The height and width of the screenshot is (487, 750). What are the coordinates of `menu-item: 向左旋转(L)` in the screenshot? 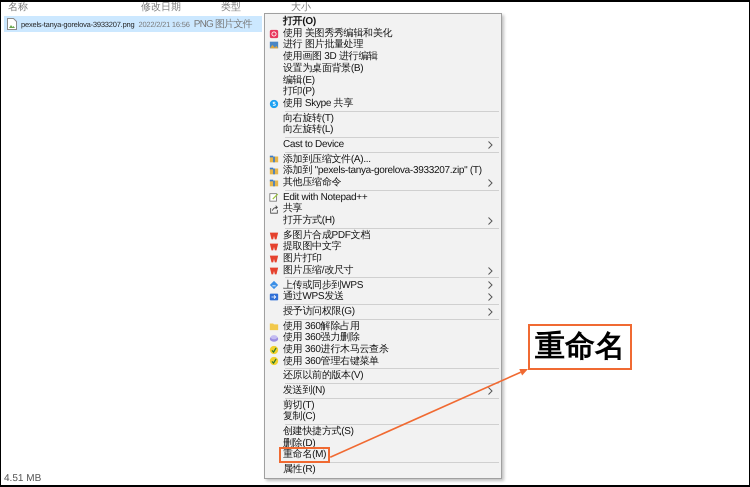 It's located at (308, 130).